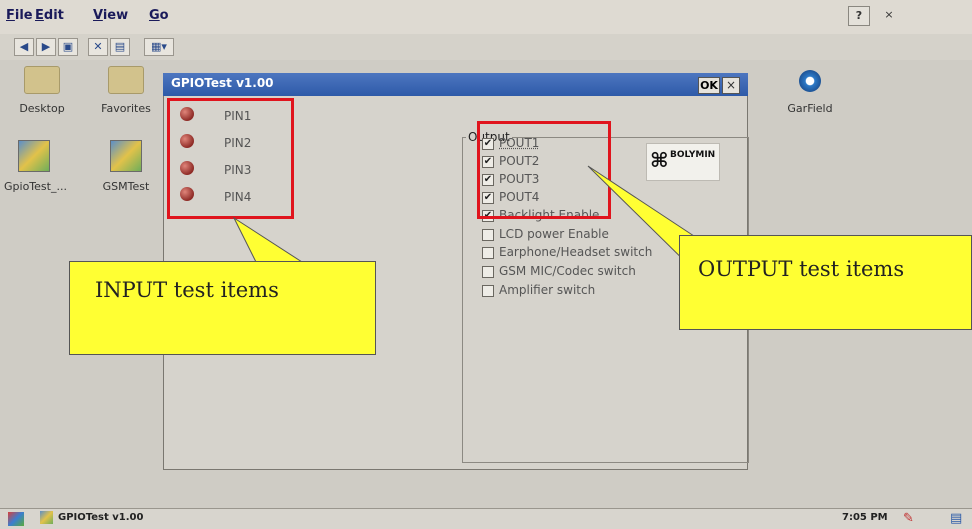 This screenshot has height=529, width=972. What do you see at coordinates (865, 517) in the screenshot?
I see `clock: 7:05 PM` at bounding box center [865, 517].